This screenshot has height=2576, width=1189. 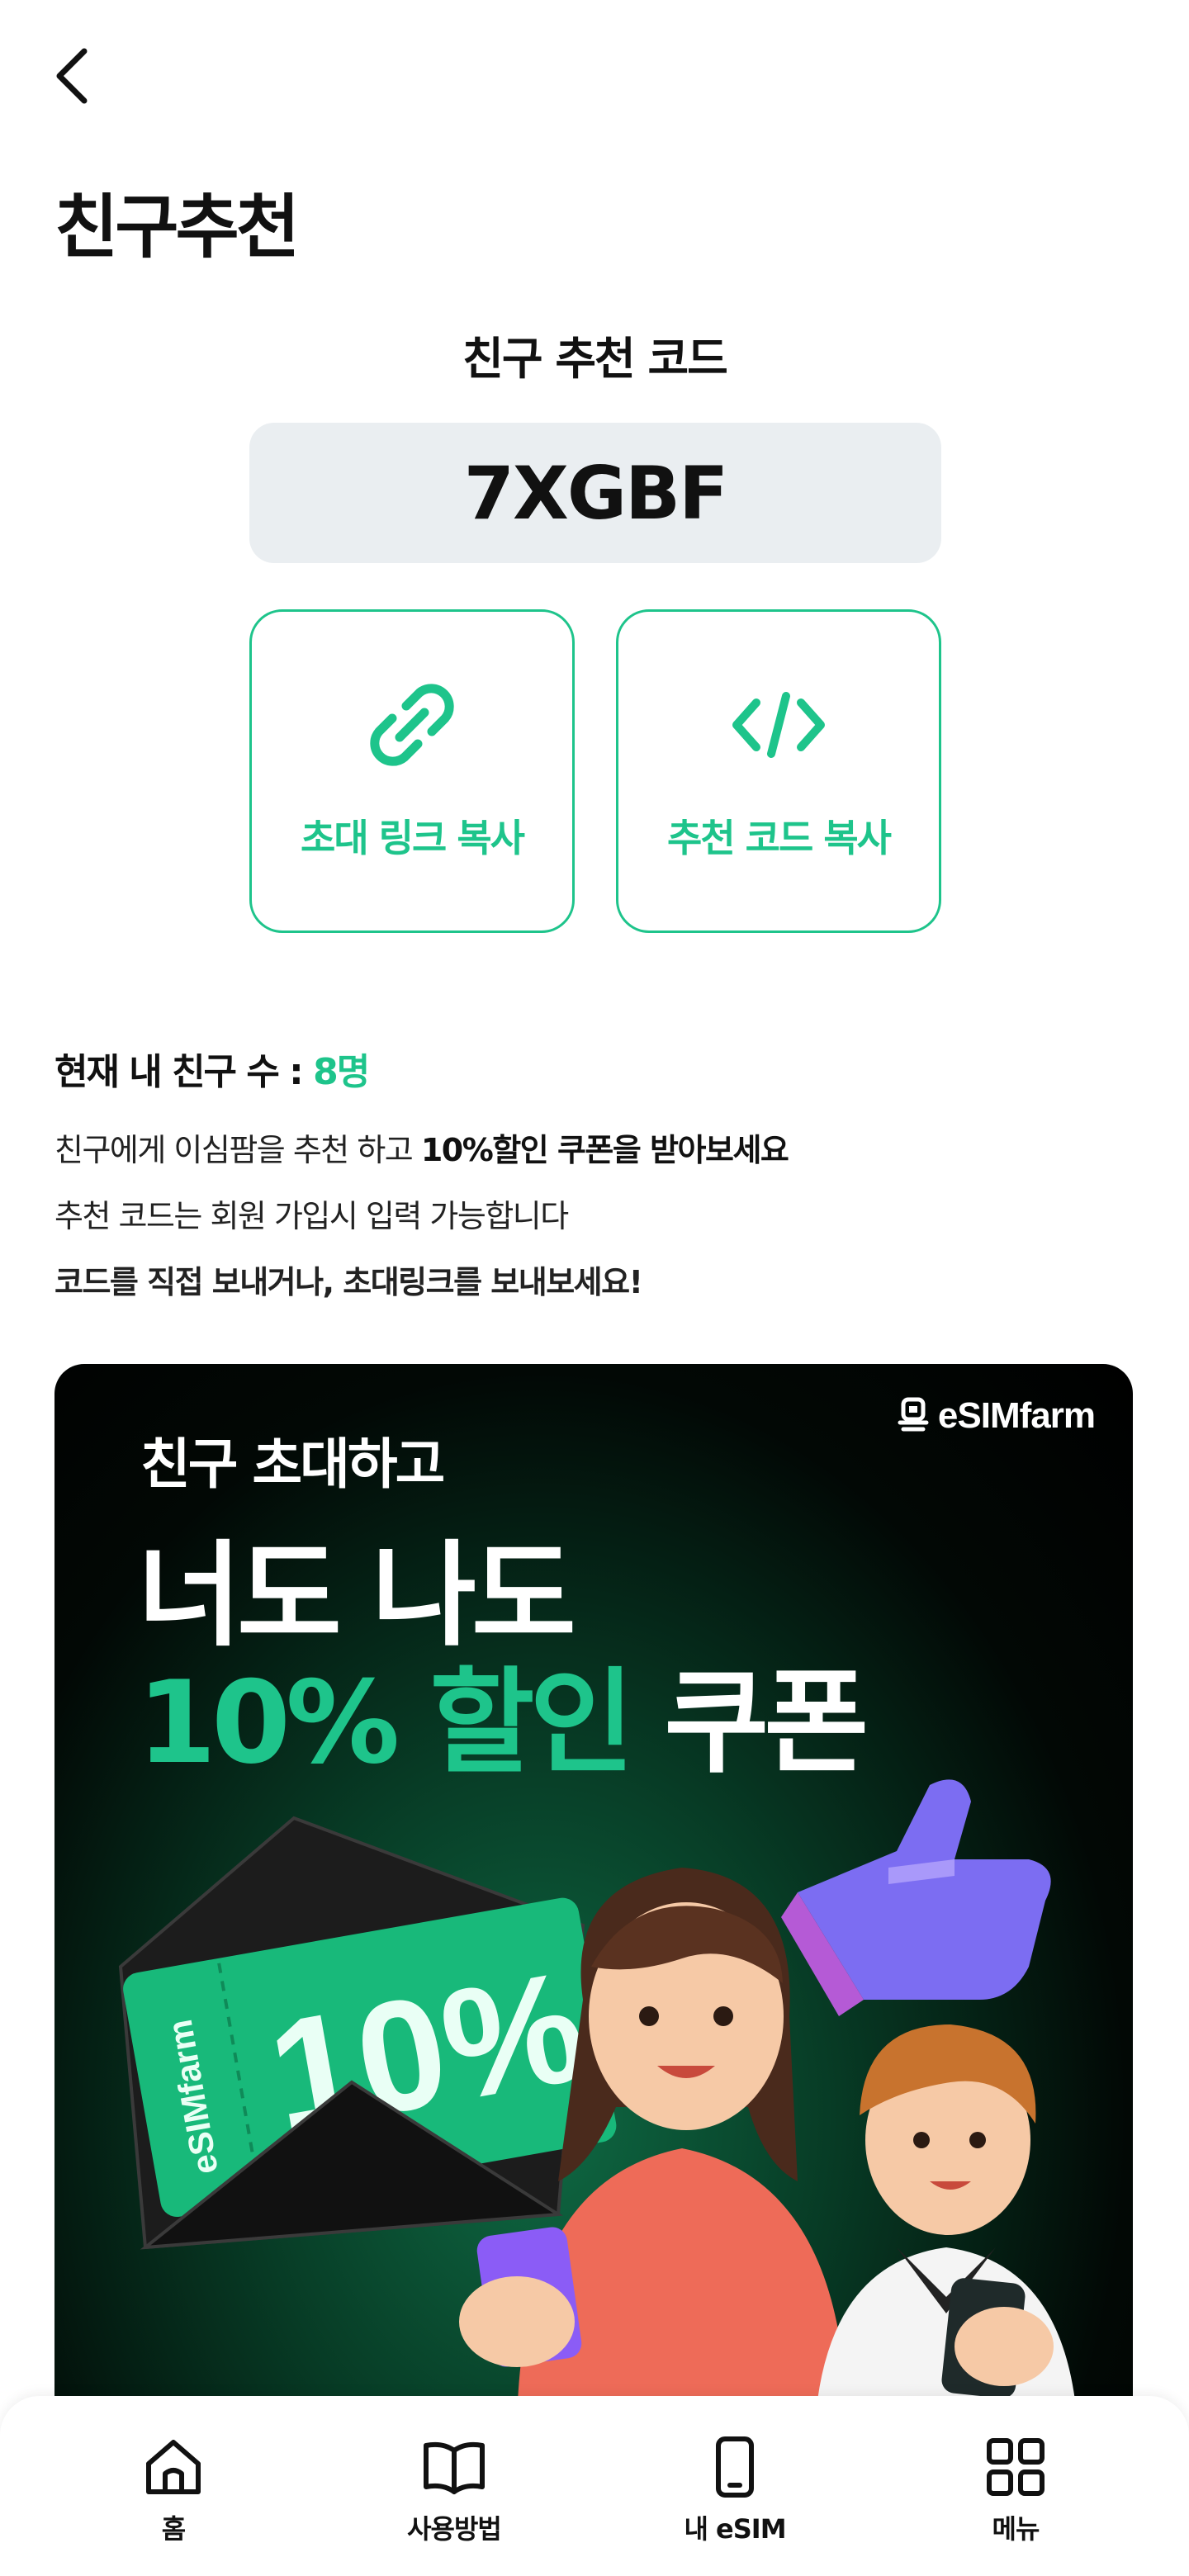 What do you see at coordinates (594, 2486) in the screenshot?
I see `bottom-navigation: 홈 사용방법 내 eSIM 메뉴` at bounding box center [594, 2486].